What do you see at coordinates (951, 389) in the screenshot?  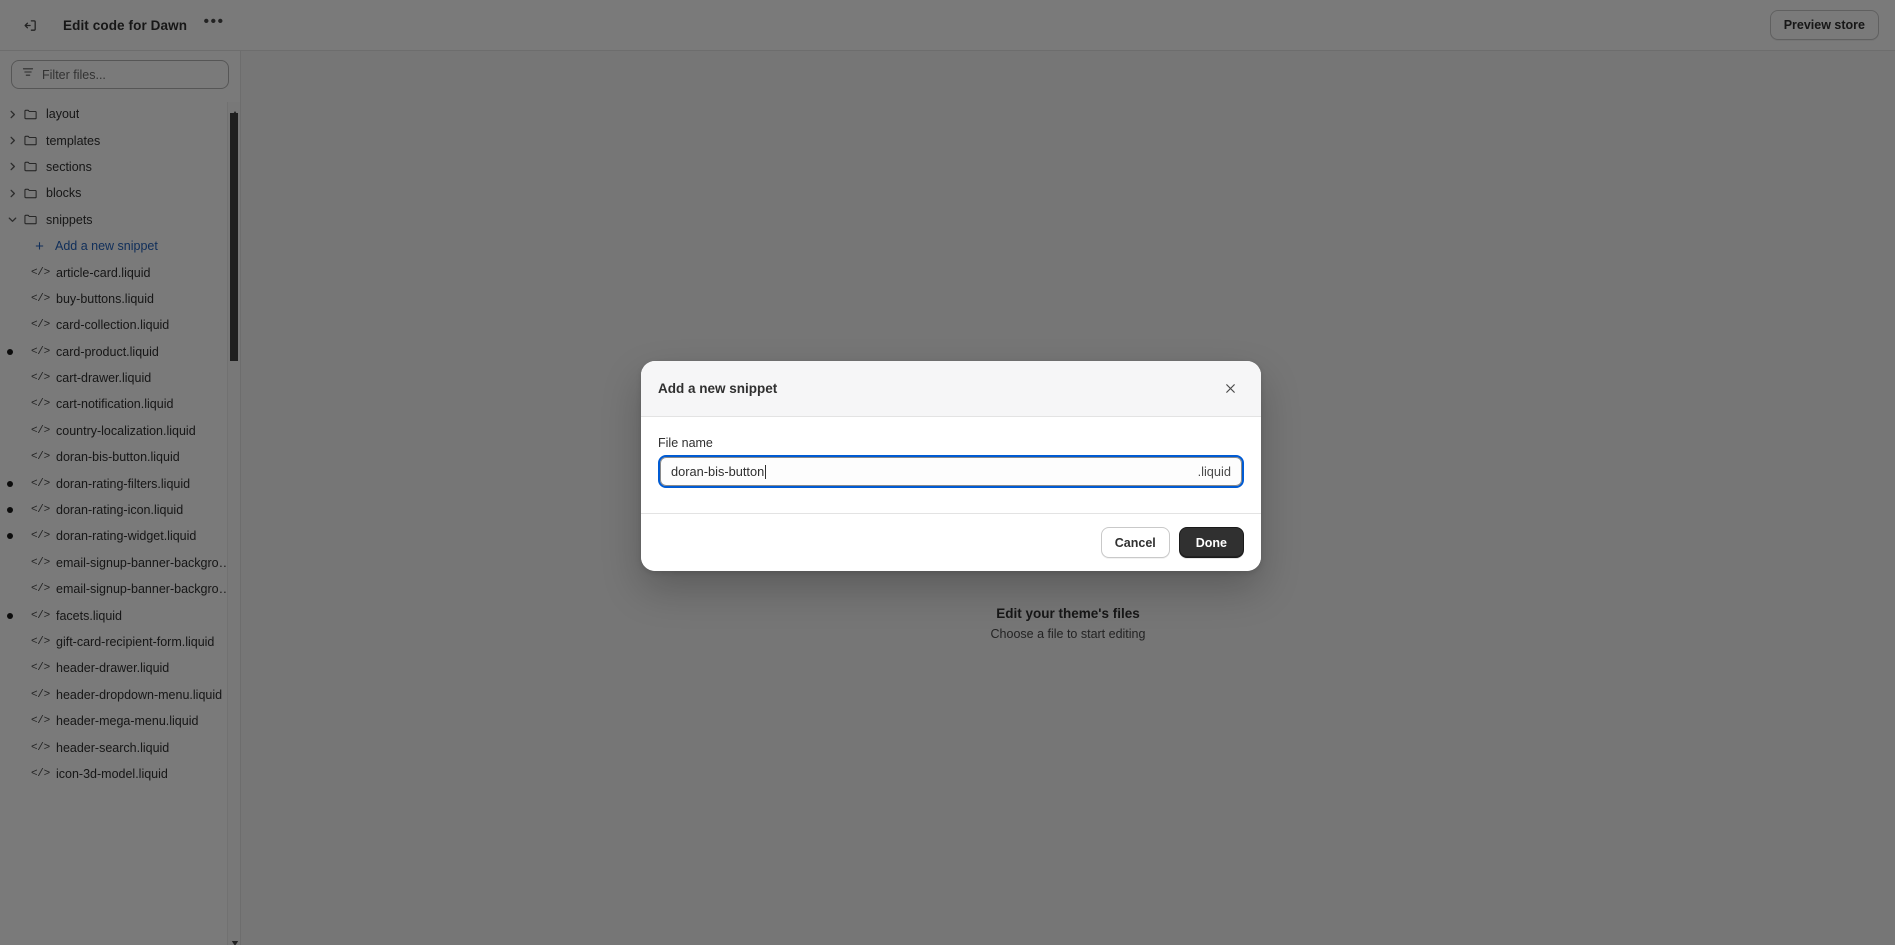 I see `dialog-header: Add a new snippet` at bounding box center [951, 389].